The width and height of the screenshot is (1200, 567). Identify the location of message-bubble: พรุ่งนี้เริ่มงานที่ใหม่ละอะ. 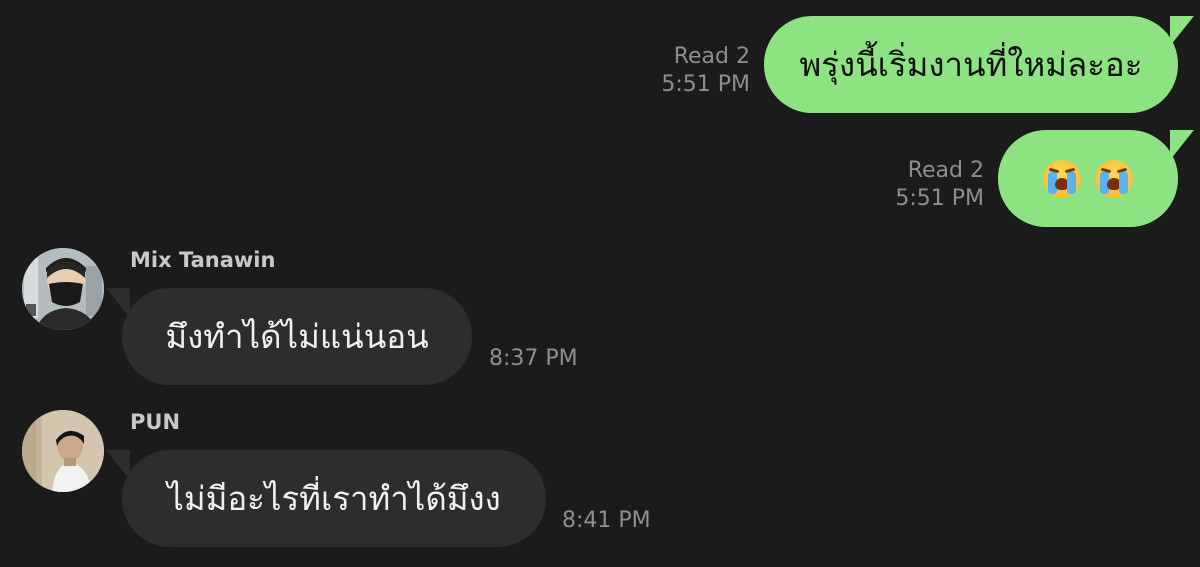
(979, 64).